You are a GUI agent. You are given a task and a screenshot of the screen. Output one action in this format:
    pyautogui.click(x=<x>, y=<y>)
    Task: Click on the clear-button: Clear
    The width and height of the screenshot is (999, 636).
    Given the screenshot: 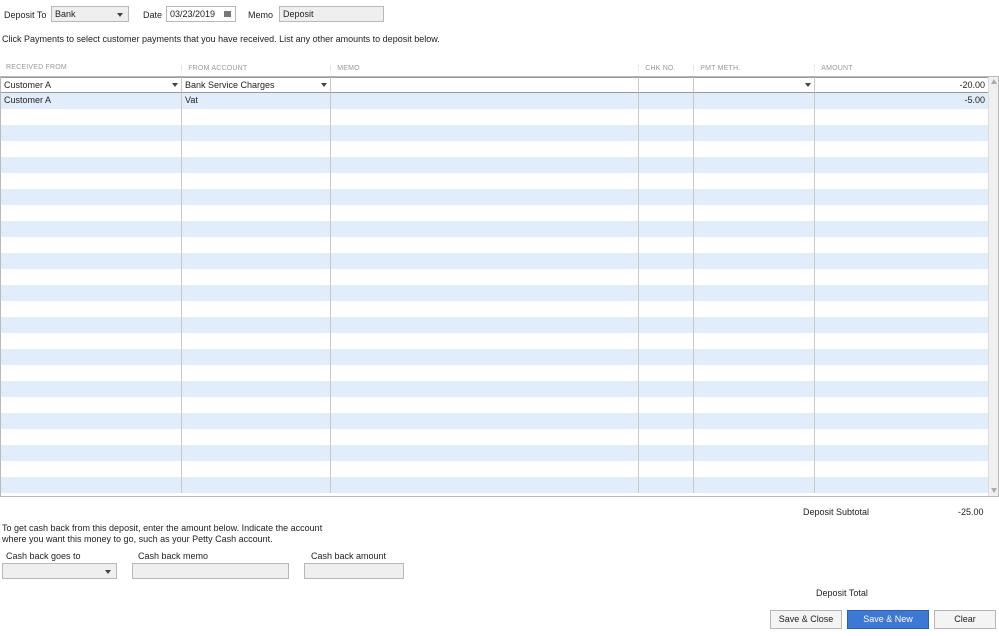 What is the action you would take?
    pyautogui.click(x=965, y=619)
    